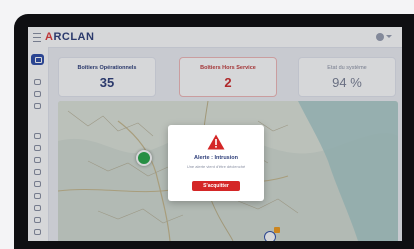 The image size is (414, 249). I want to click on acknowledge-button: S'acquitter, so click(216, 186).